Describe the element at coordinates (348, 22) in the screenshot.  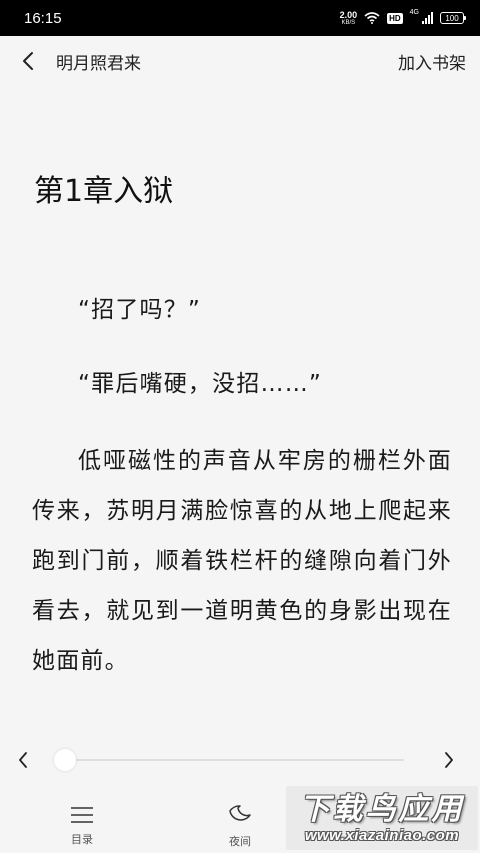
I see `network-speed-unit: KB/S` at that location.